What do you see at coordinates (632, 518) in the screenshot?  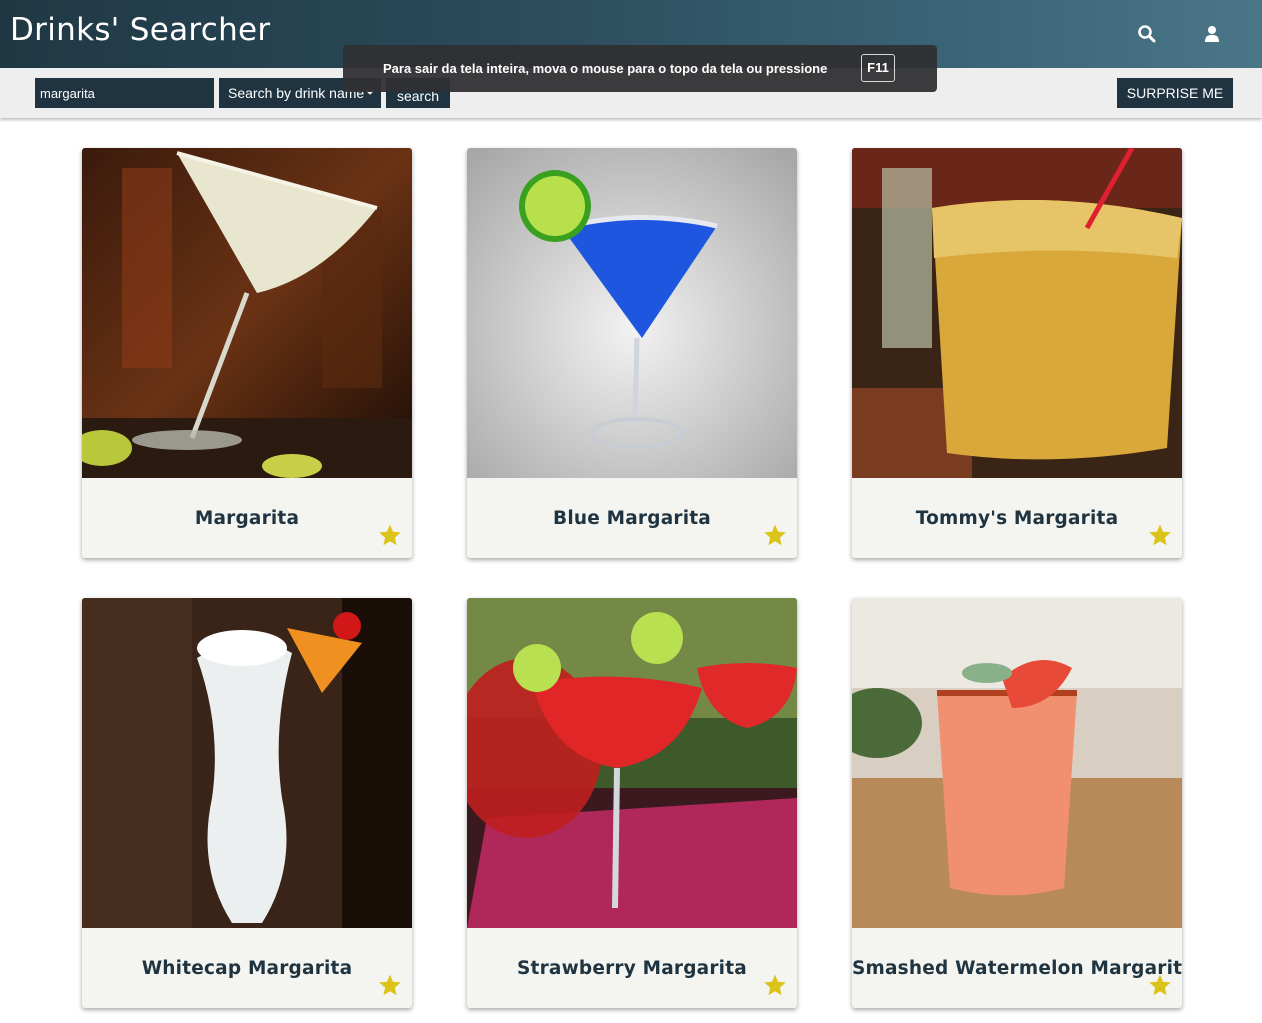 I see `drink-name: Blue Margarita` at bounding box center [632, 518].